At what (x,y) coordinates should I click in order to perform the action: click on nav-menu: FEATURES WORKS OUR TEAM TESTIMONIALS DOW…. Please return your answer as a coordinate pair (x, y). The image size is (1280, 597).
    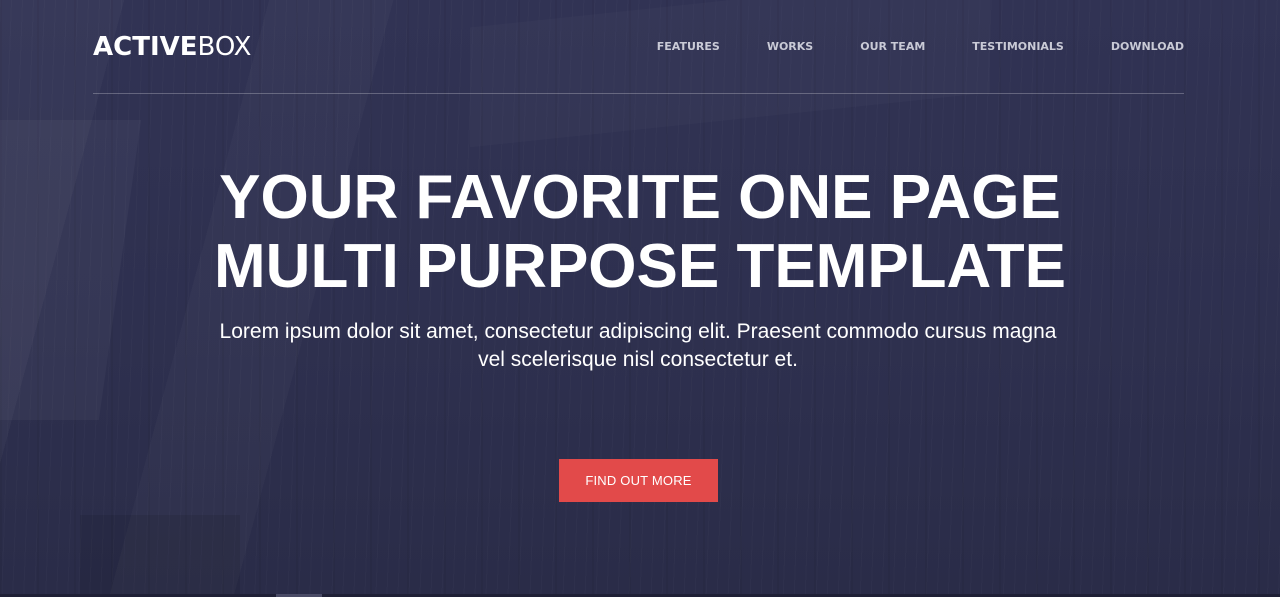
    Looking at the image, I should click on (897, 47).